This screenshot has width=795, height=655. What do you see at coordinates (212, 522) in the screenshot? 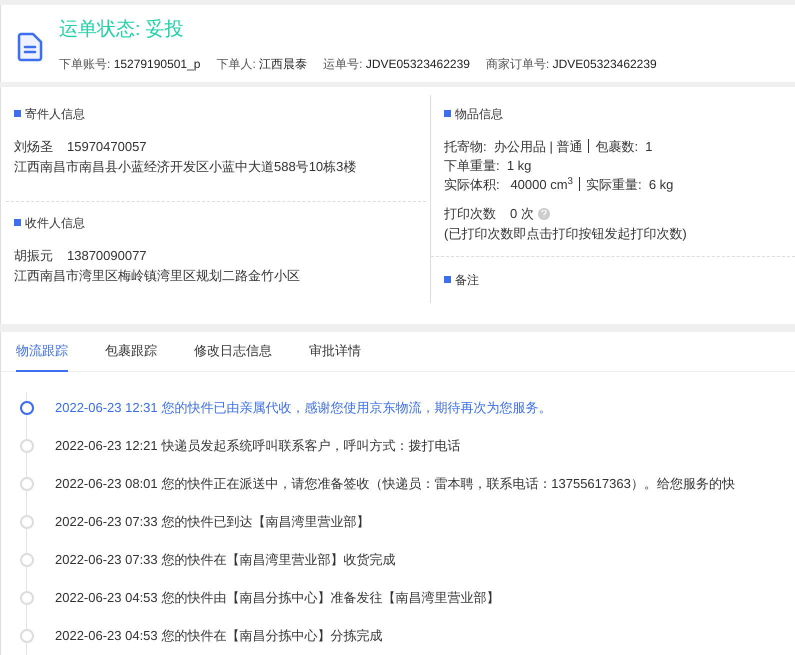
I see `tracking-event: 2022-06-23 07:33 您的快件已到达【南昌湾里营业部】` at bounding box center [212, 522].